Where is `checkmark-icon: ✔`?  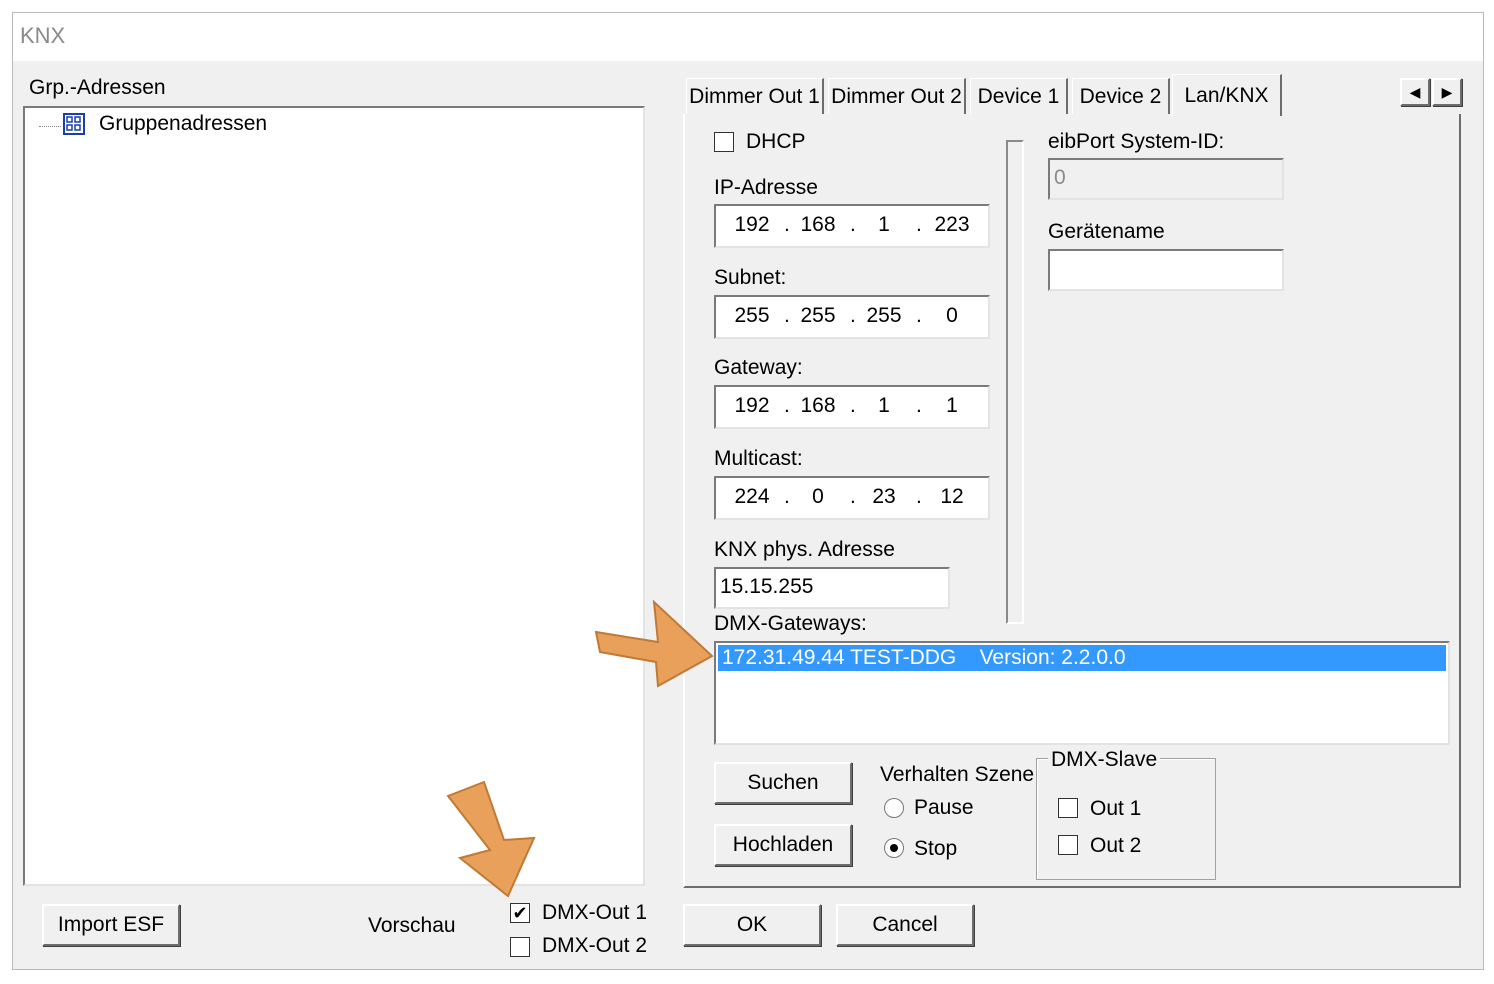 checkmark-icon: ✔ is located at coordinates (520, 913).